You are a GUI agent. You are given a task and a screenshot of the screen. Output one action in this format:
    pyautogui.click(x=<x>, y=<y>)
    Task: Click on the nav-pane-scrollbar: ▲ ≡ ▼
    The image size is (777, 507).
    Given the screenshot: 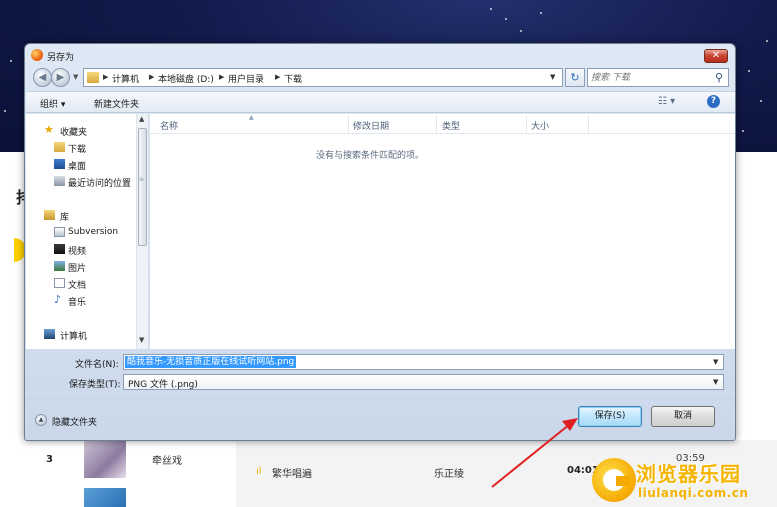 What is the action you would take?
    pyautogui.click(x=142, y=231)
    